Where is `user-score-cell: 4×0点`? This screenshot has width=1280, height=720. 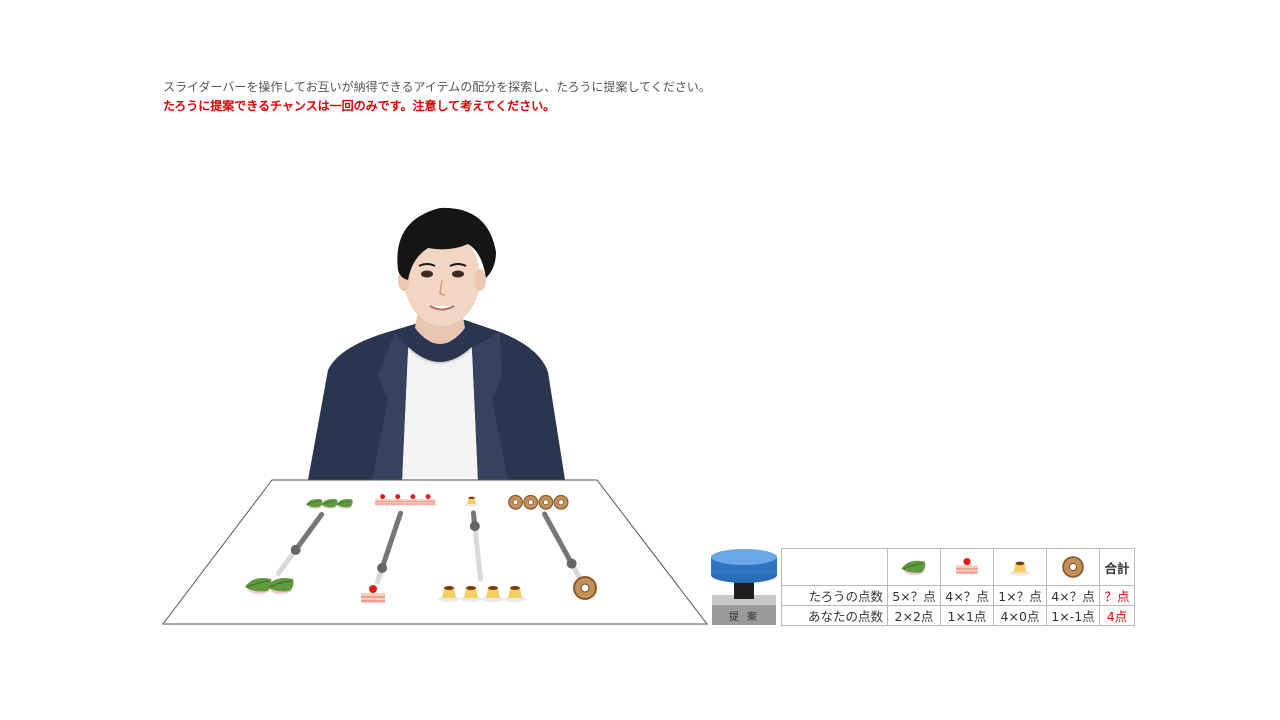
user-score-cell: 4×0点 is located at coordinates (1020, 615).